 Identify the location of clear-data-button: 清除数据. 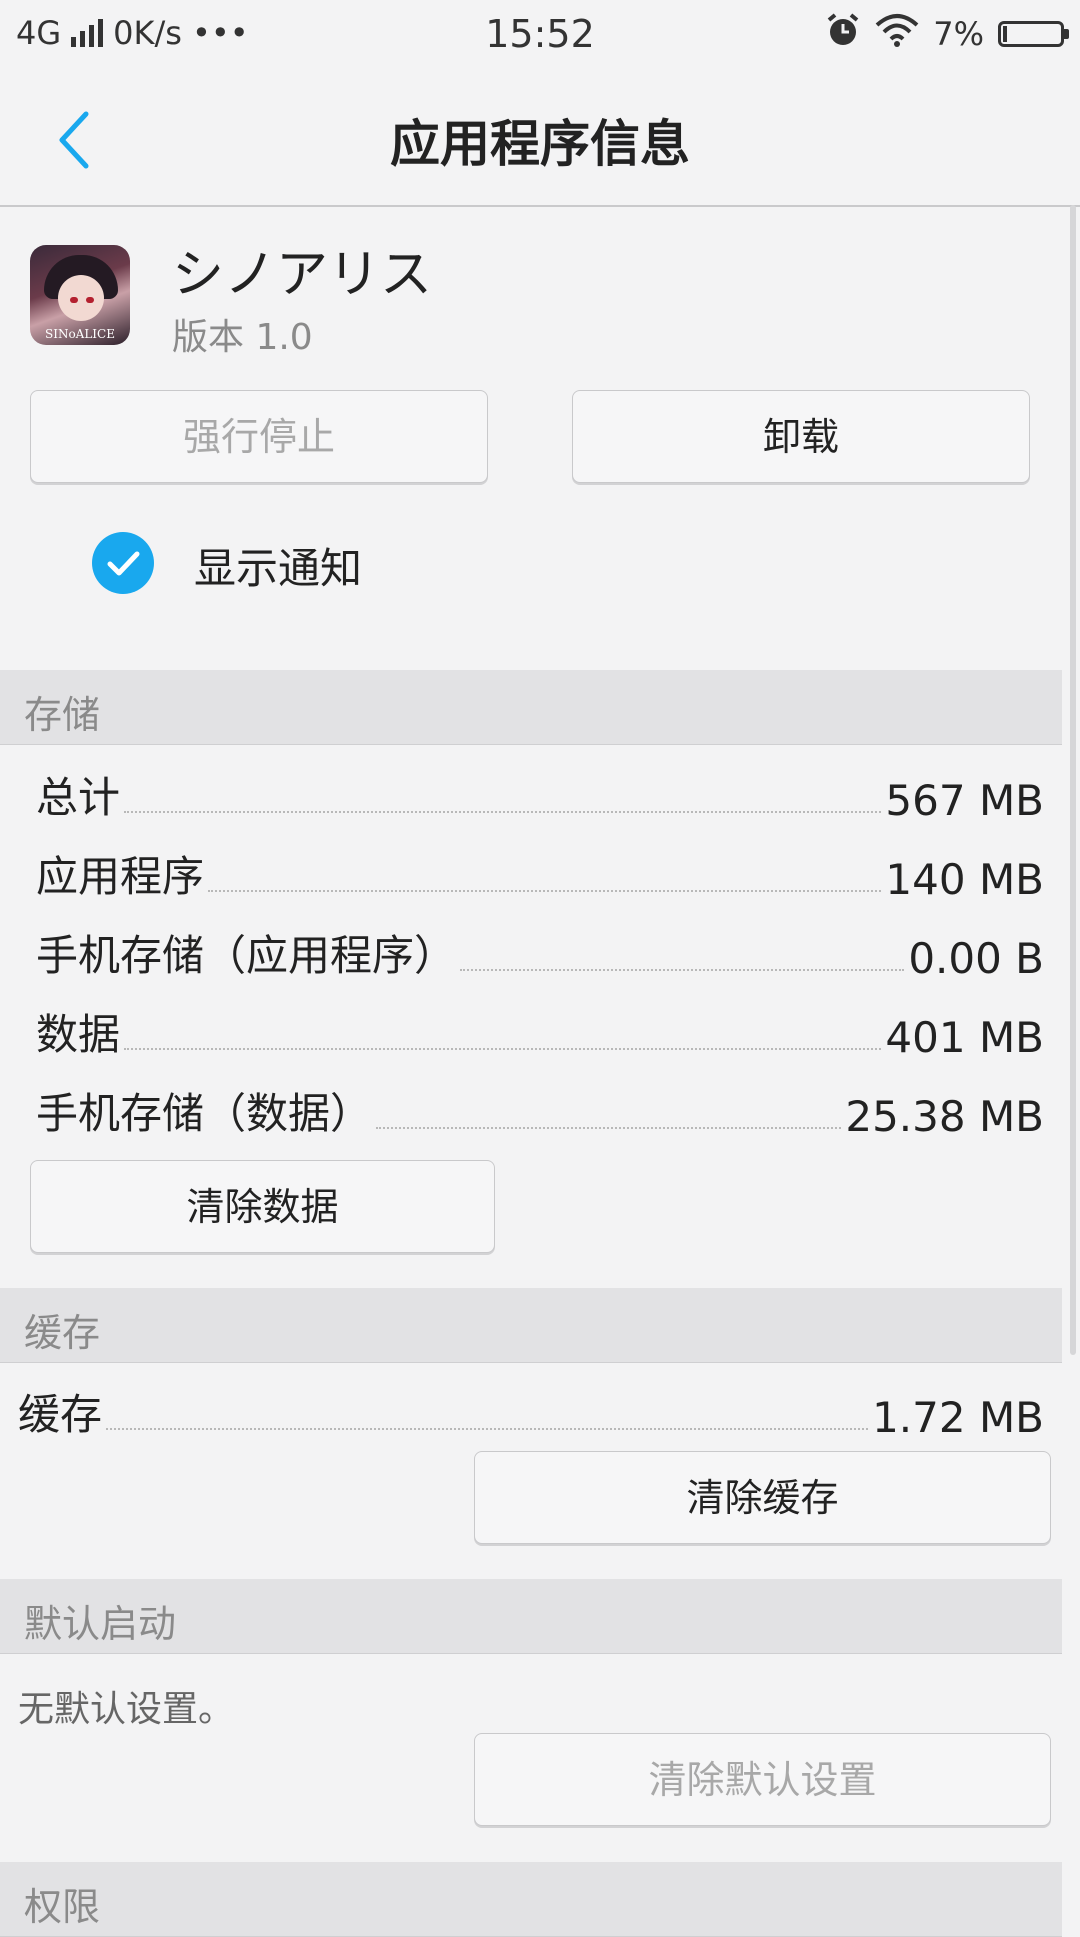
(262, 1206).